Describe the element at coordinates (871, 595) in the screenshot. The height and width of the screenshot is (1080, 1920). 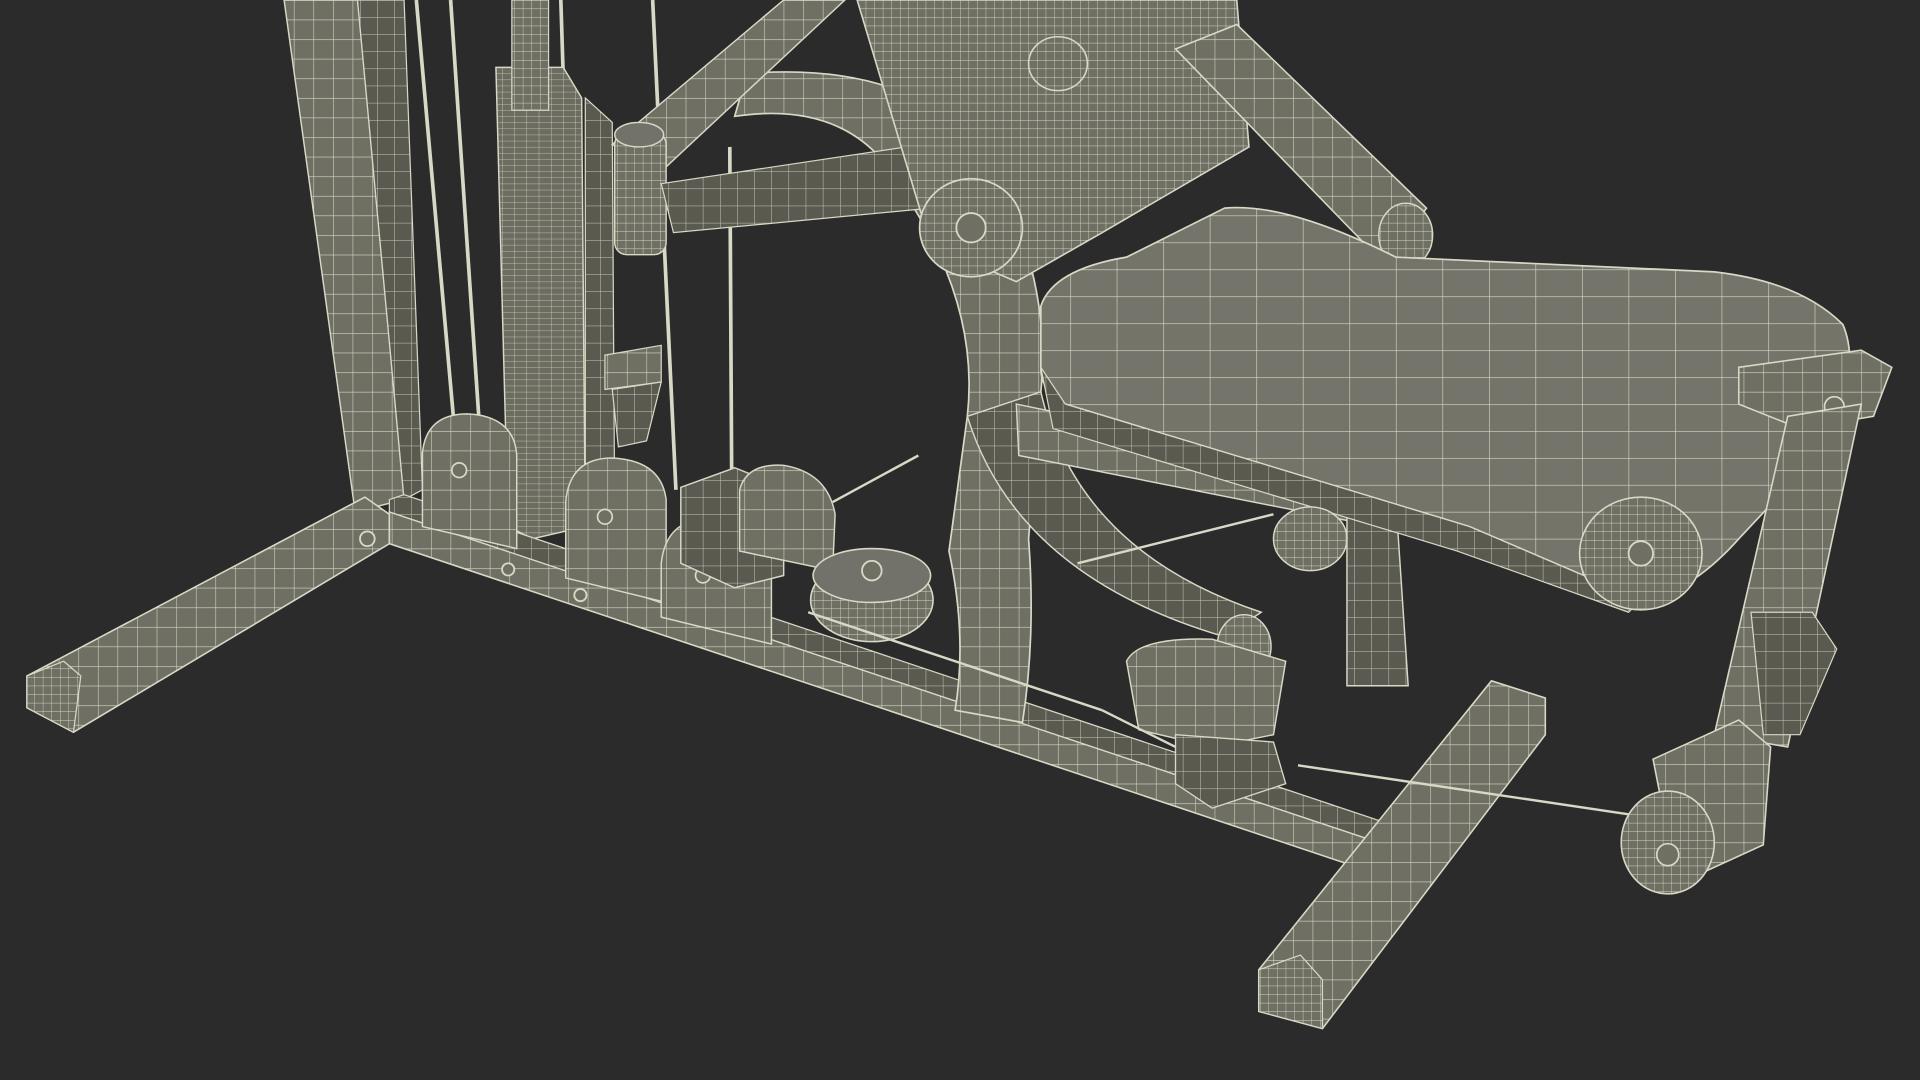
I see `lower-pulley-wheel` at that location.